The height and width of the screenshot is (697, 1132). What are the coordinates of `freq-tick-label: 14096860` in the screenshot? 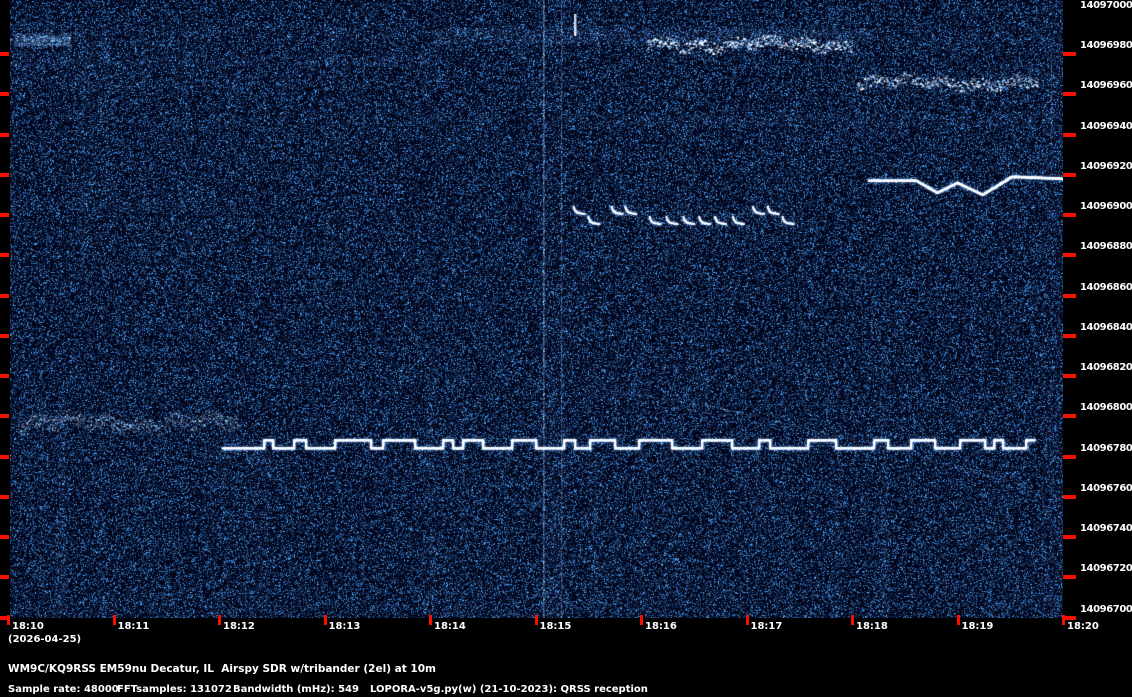 It's located at (1106, 287).